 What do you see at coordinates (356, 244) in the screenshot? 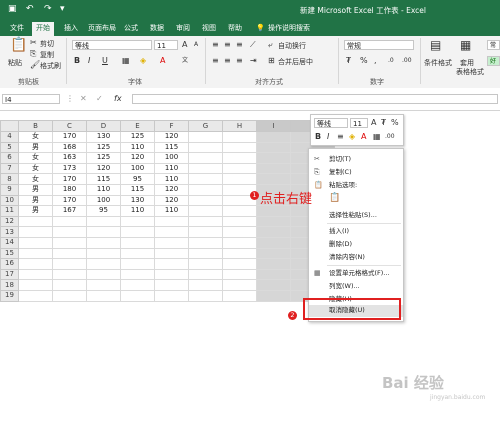
I see `menu-item-delete: 删除(D)` at bounding box center [356, 244].